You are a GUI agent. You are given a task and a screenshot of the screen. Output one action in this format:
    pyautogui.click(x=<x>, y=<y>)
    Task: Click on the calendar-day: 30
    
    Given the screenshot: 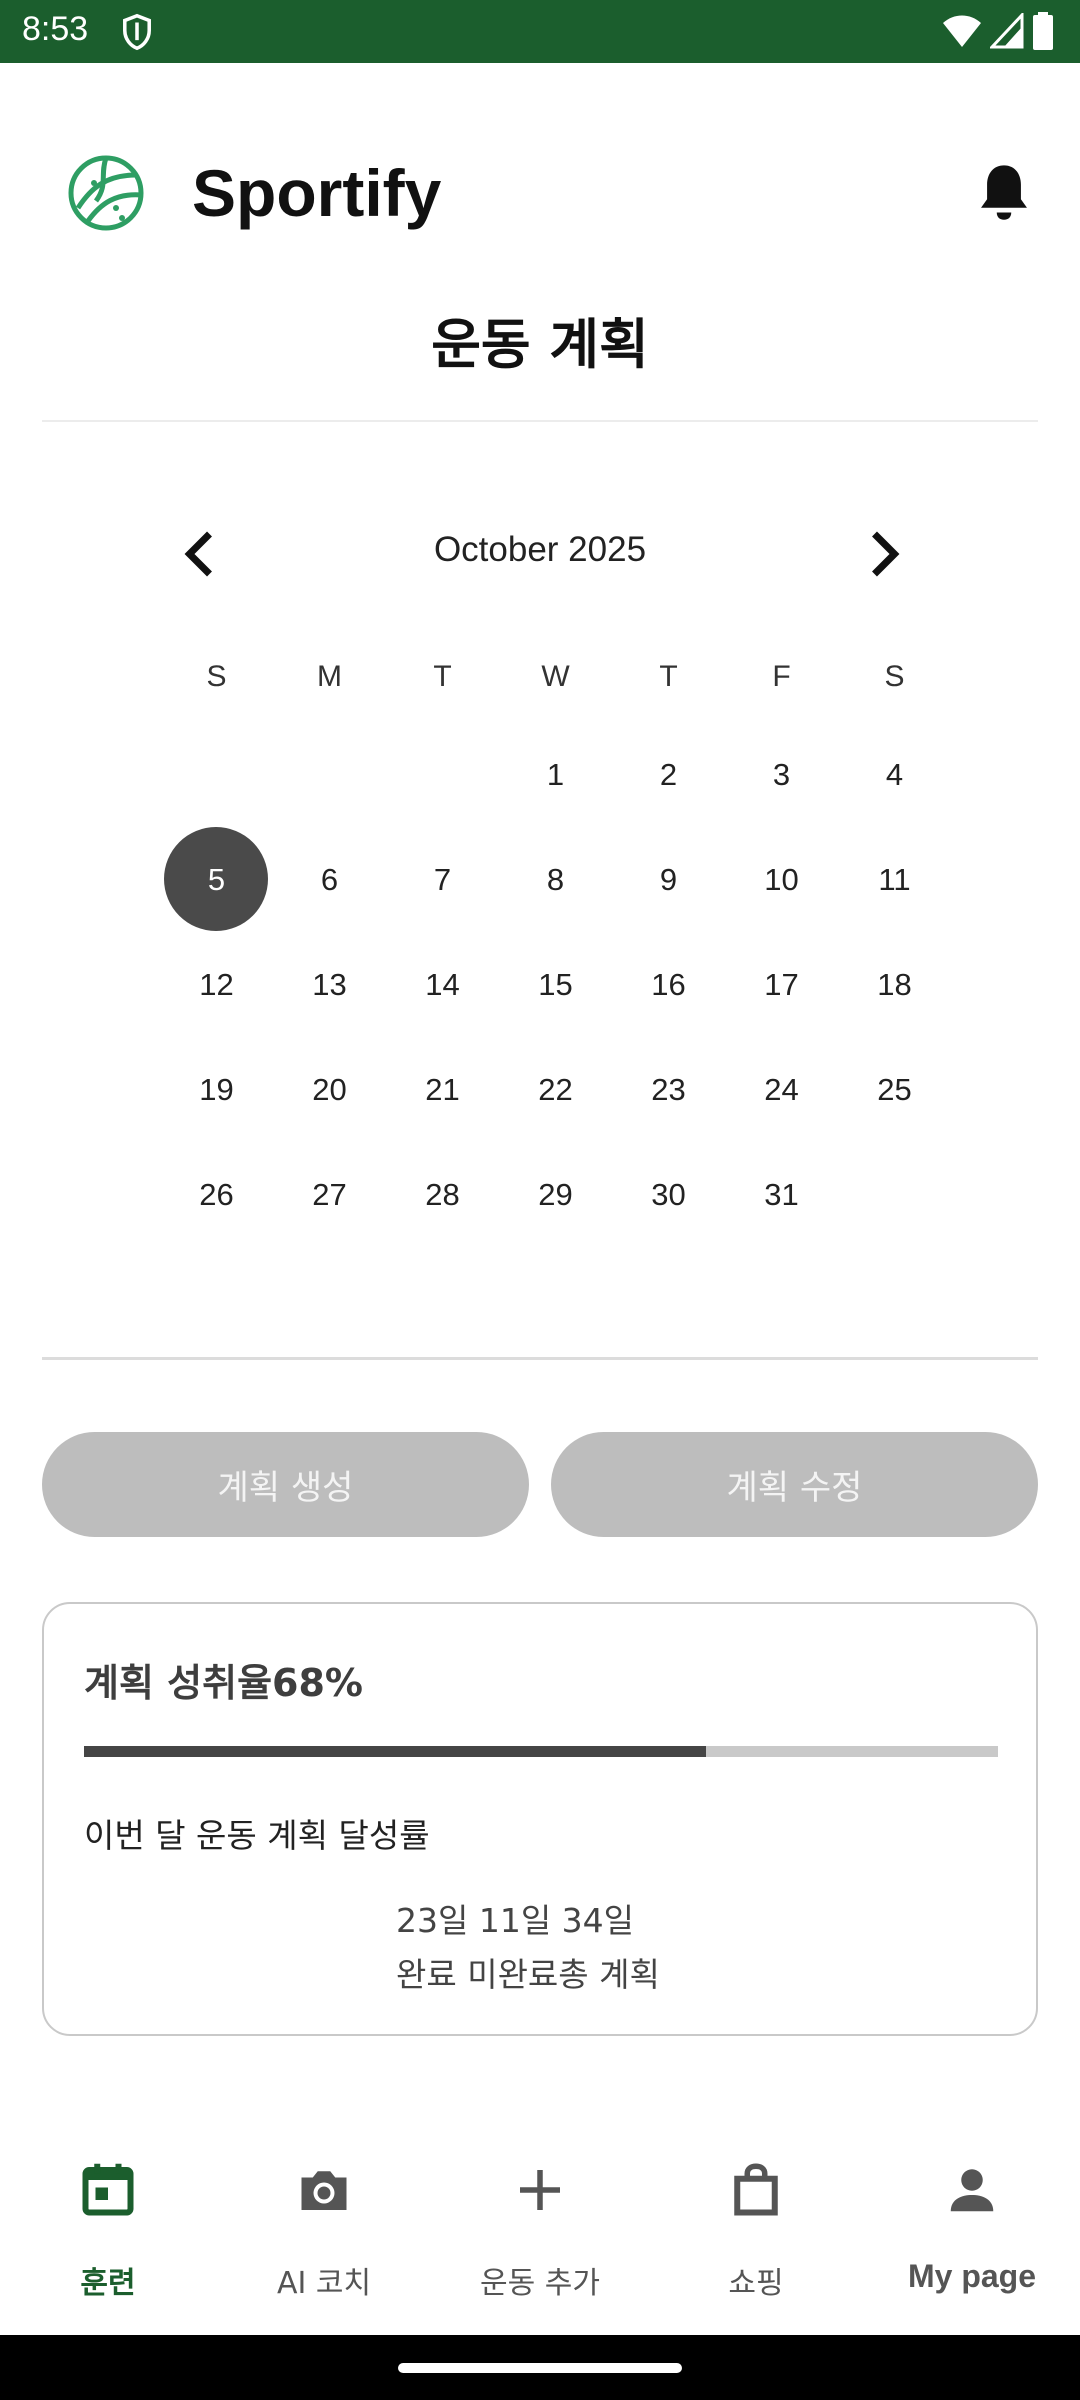 What is the action you would take?
    pyautogui.click(x=668, y=1194)
    